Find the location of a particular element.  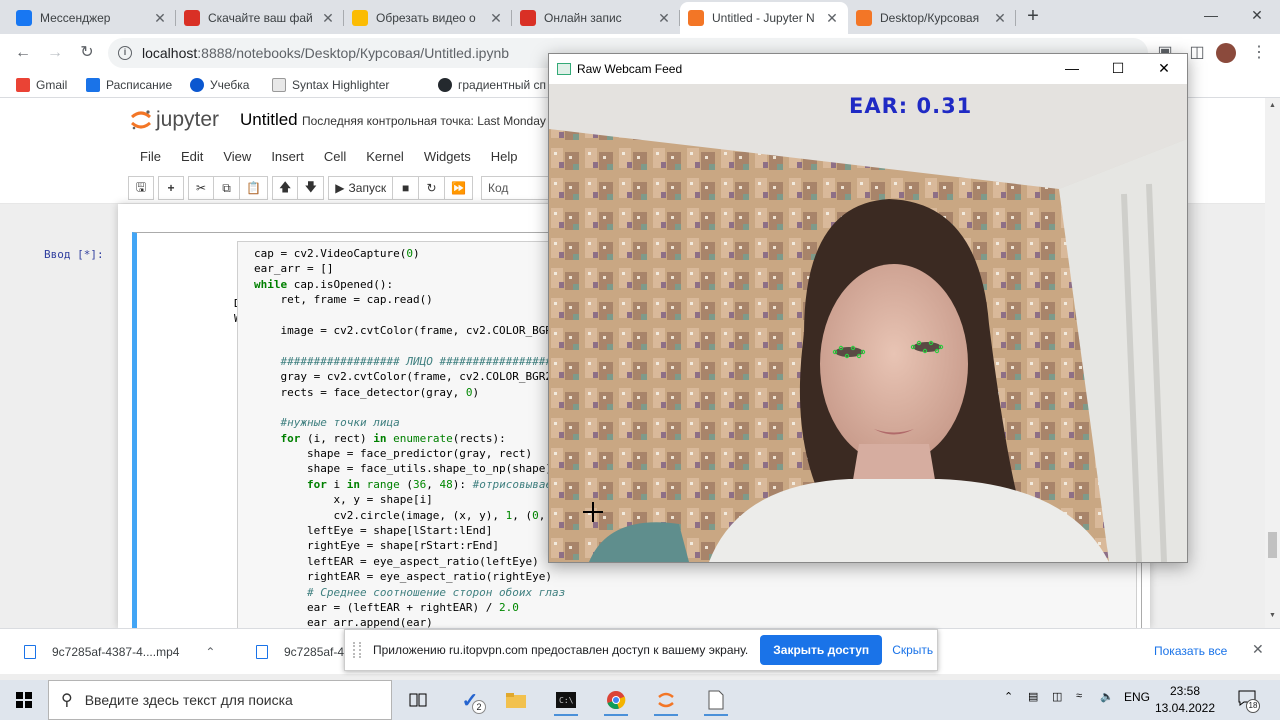

tab-title: Untitled - Jupyter N is located at coordinates (763, 18).